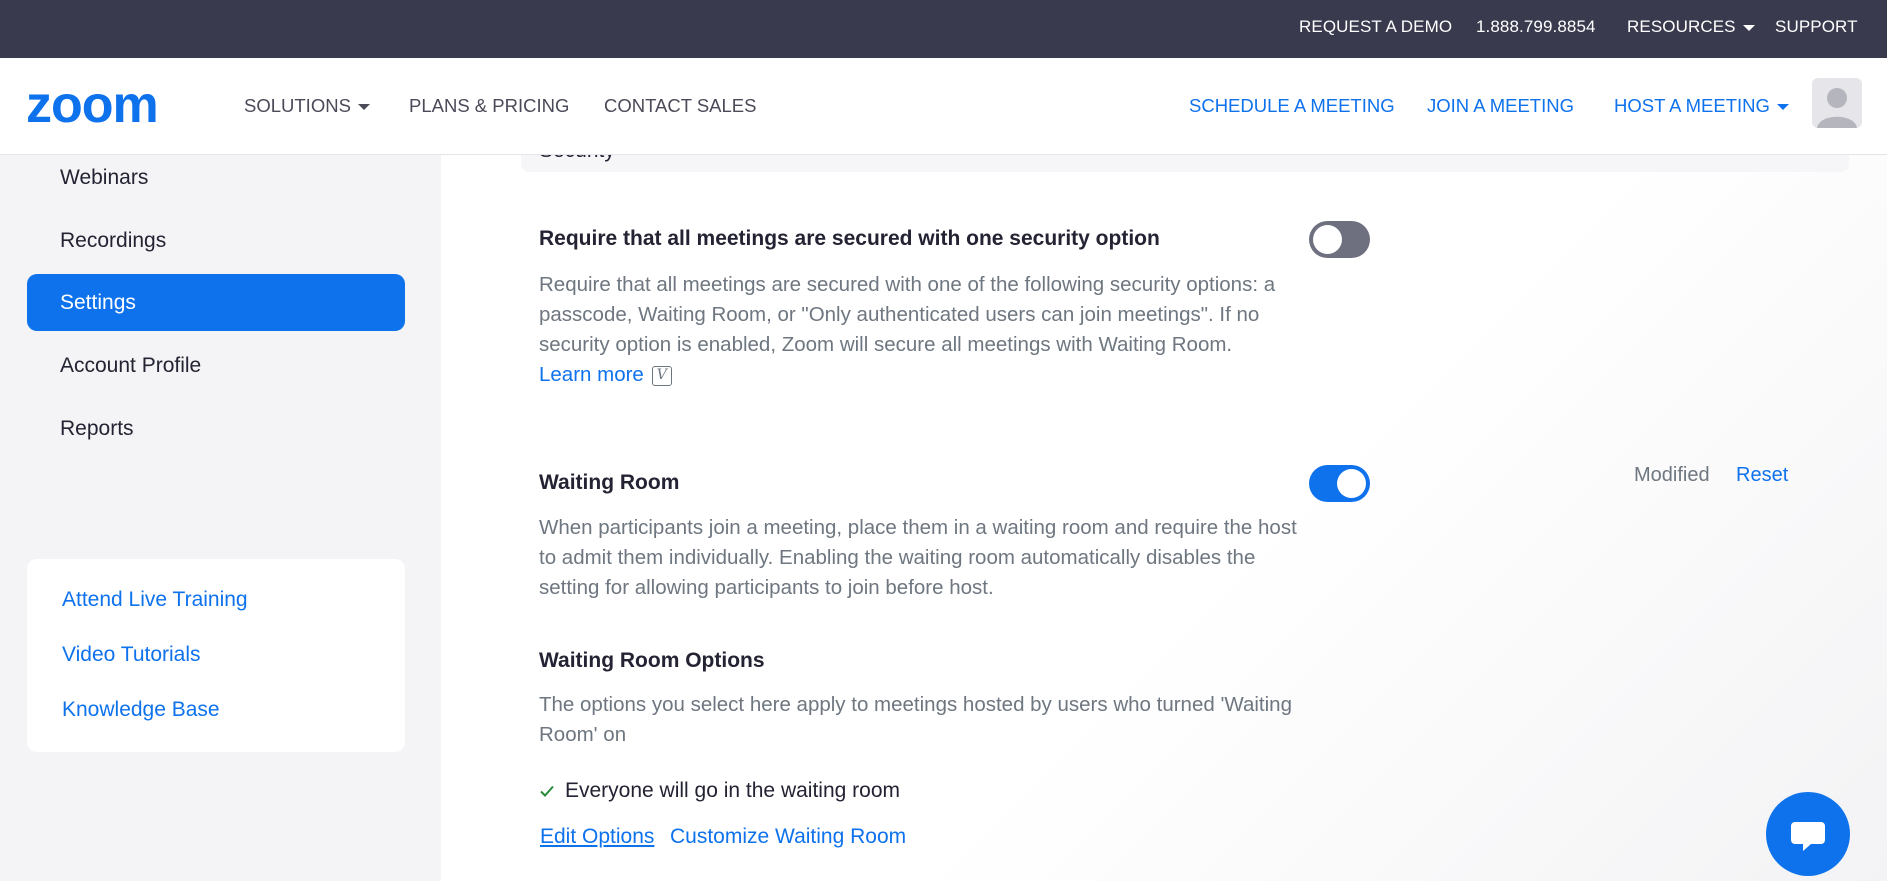  What do you see at coordinates (609, 482) in the screenshot?
I see `waiting-room-title: Waiting Room` at bounding box center [609, 482].